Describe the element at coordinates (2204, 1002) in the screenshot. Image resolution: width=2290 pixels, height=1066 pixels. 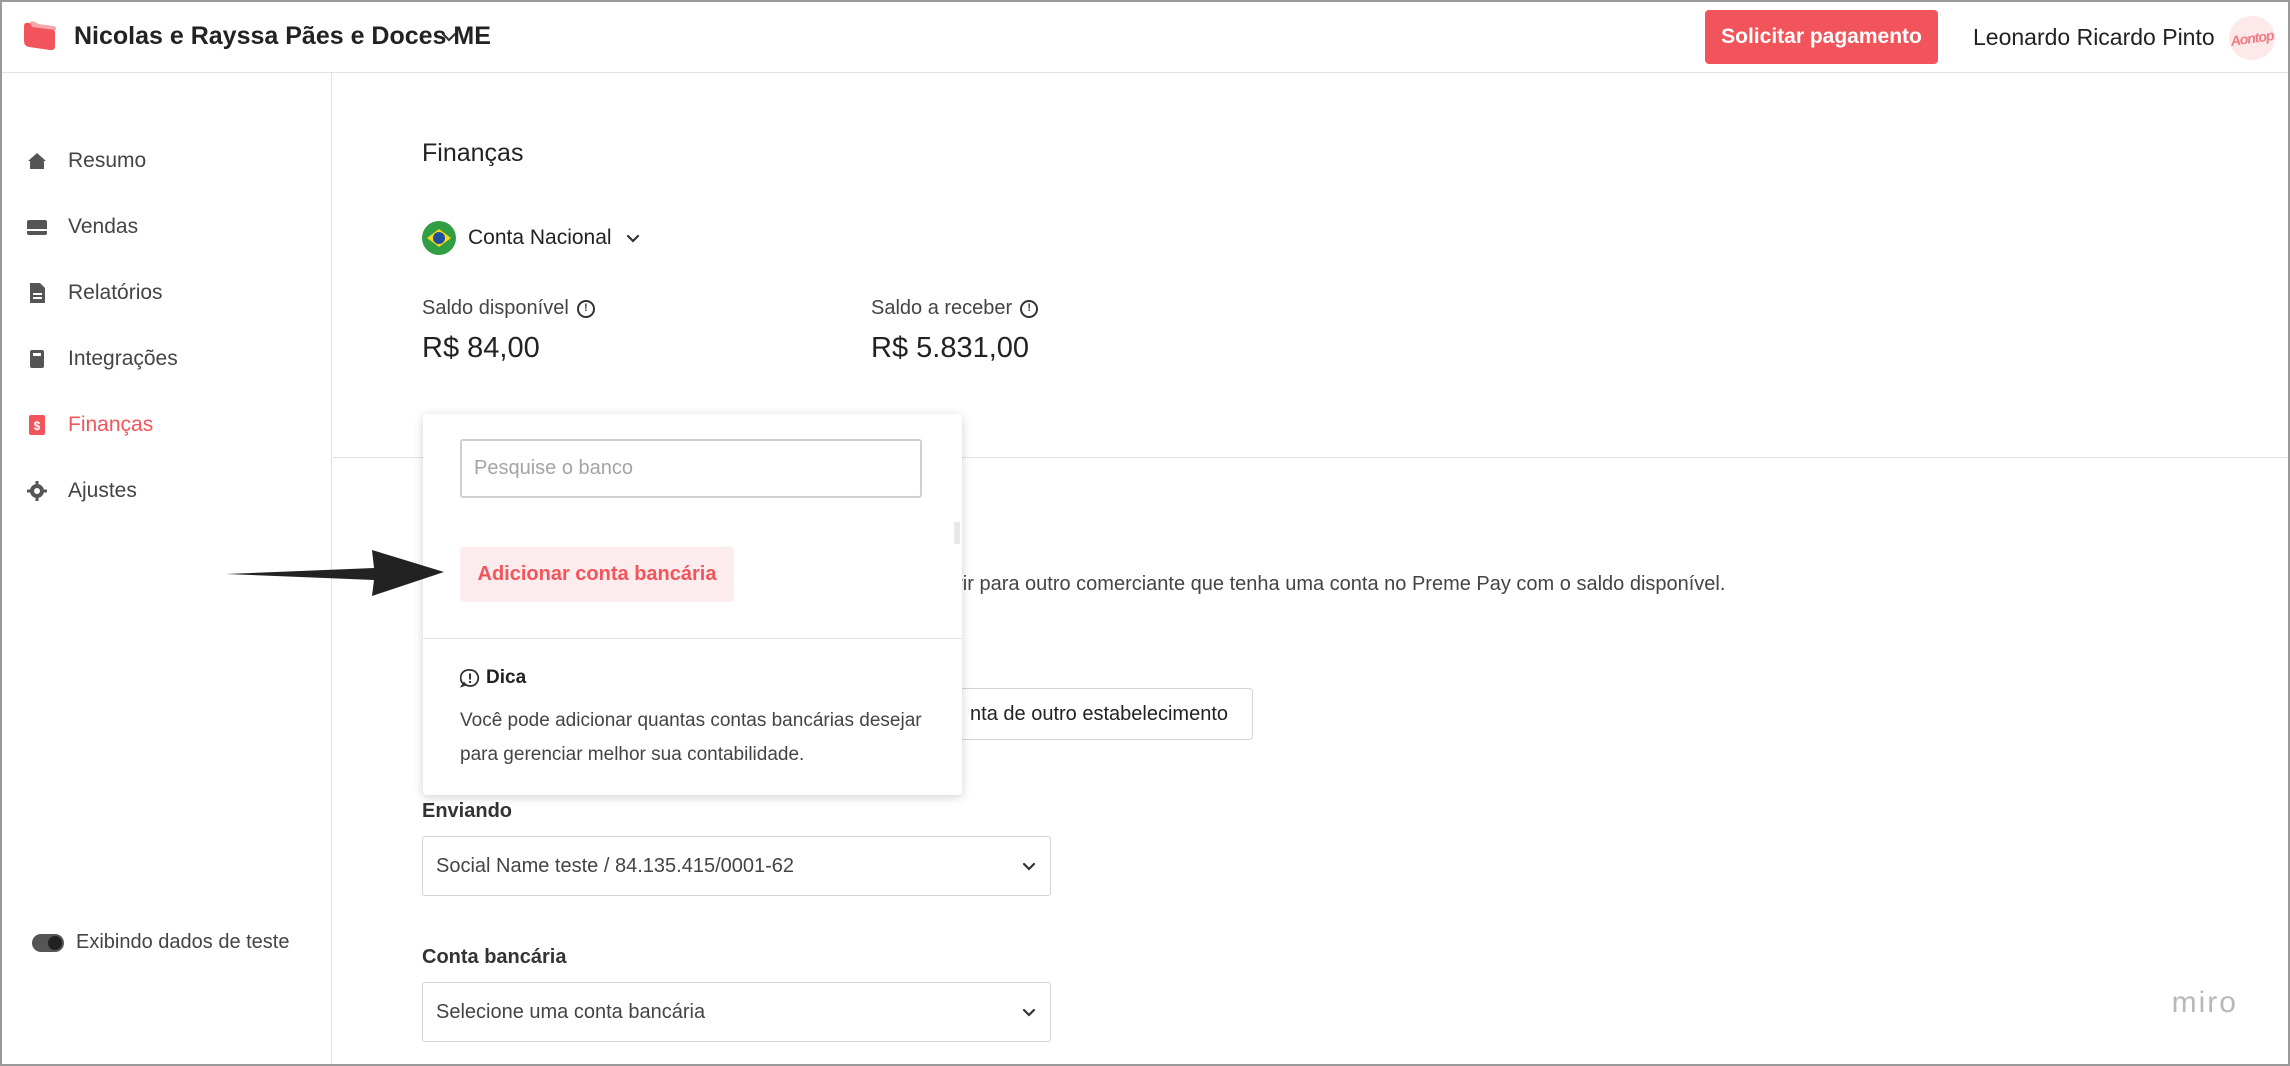
I see `miro-watermark: miro` at that location.